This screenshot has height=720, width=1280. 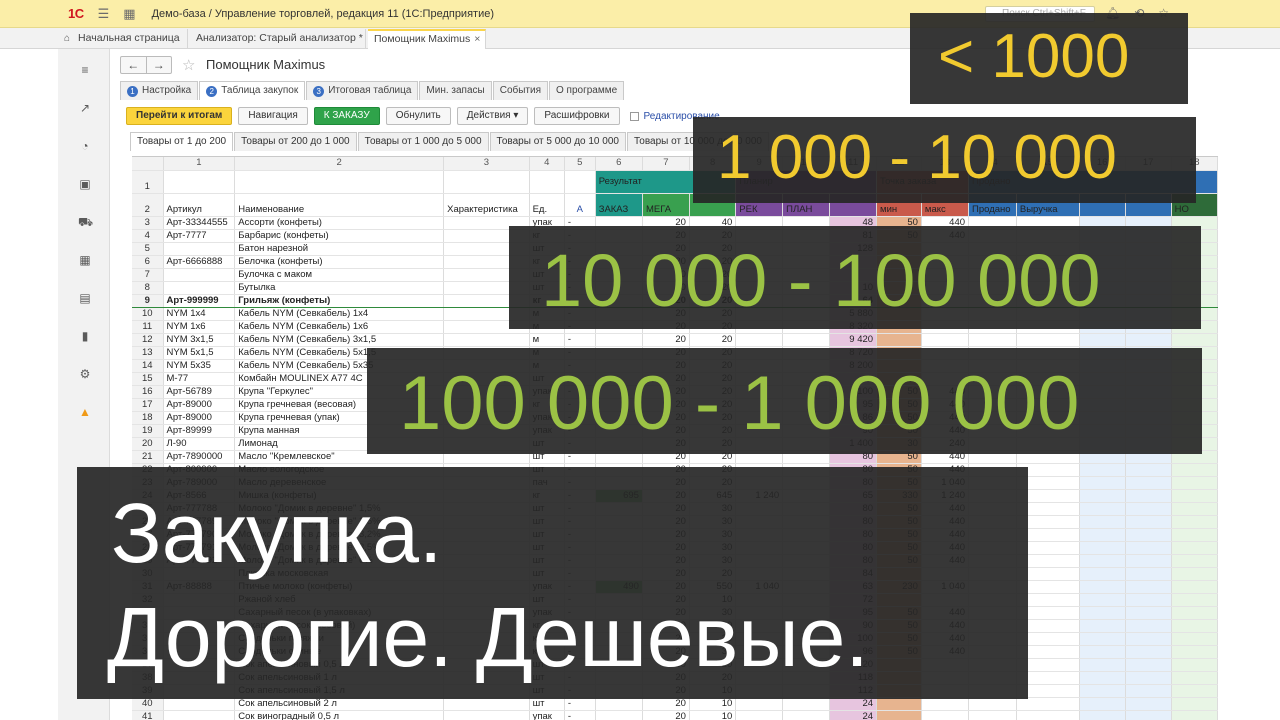 I want to click on cell-name: Бутылка, so click(x=339, y=288).